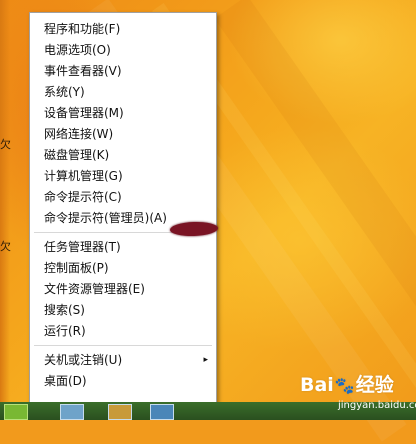 The height and width of the screenshot is (444, 416). What do you see at coordinates (123, 29) in the screenshot?
I see `menu-item-programs-features: 程序和功能(F)` at bounding box center [123, 29].